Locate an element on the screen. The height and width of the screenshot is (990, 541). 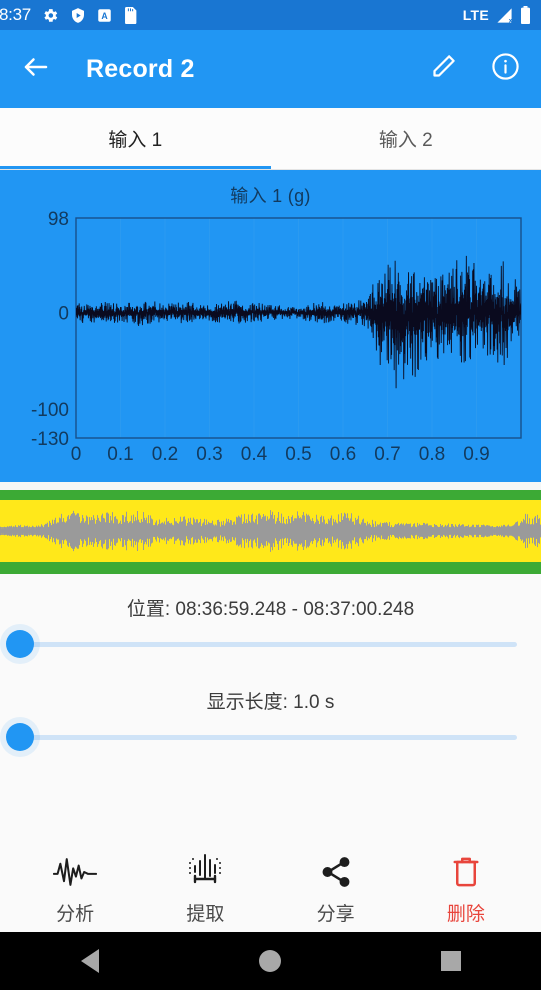
share-button: 分享 is located at coordinates (336, 886).